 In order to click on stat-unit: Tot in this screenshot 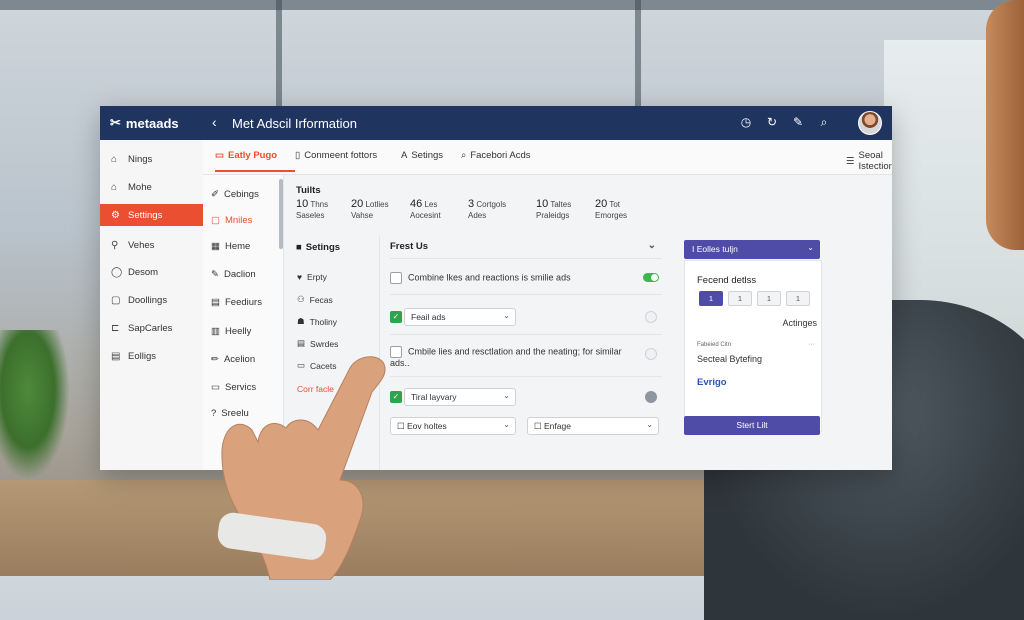, I will do `click(614, 204)`.